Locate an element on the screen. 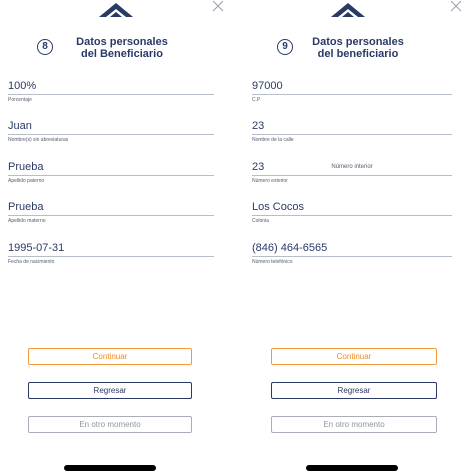 The height and width of the screenshot is (471, 464). page-title: Datos personales del beneficiario is located at coordinates (358, 48).